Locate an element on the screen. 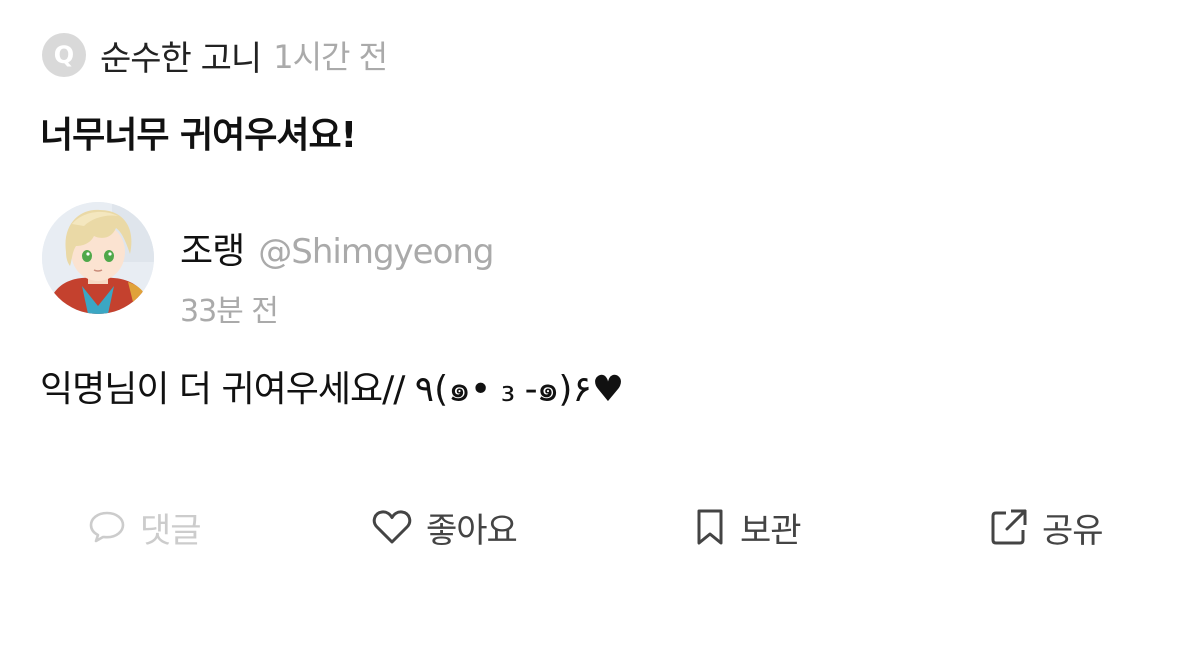 This screenshot has width=1200, height=661. answerer-line: 조랭 @Shimgyeong is located at coordinates (337, 248).